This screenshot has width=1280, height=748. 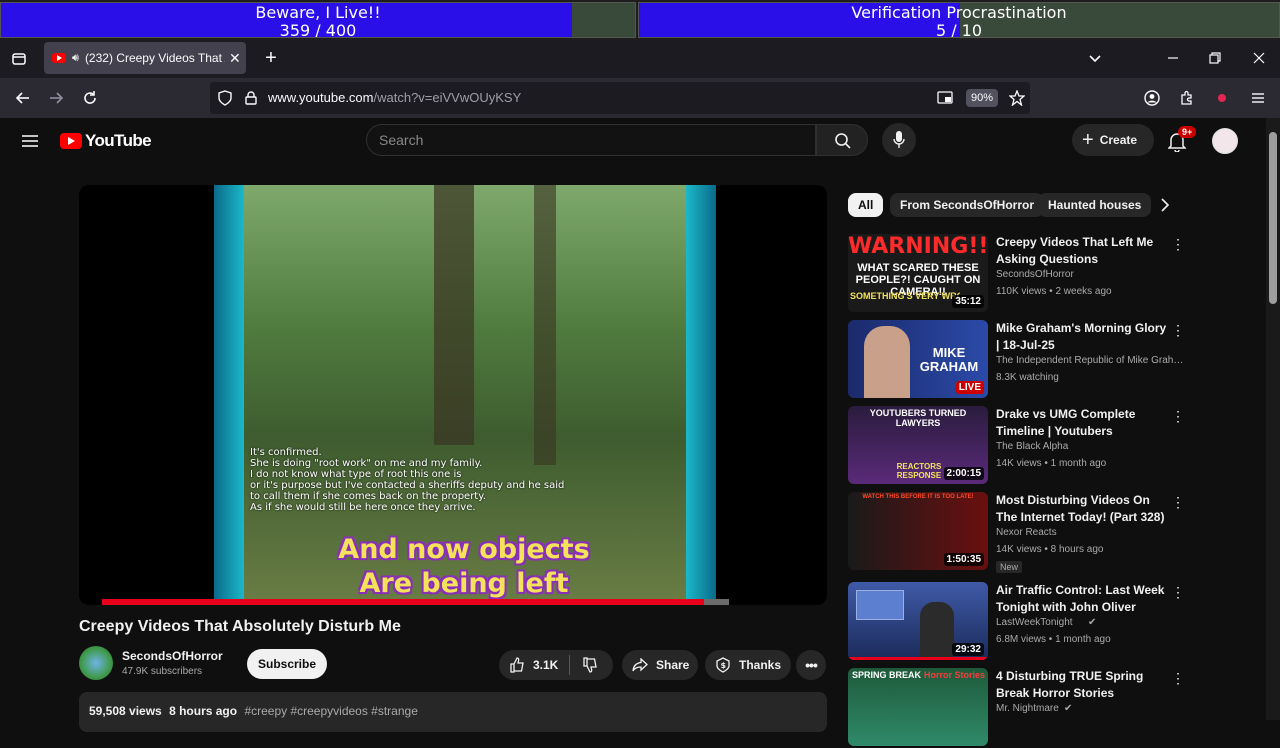 What do you see at coordinates (945, 98) in the screenshot?
I see `picture-in-picture-icon` at bounding box center [945, 98].